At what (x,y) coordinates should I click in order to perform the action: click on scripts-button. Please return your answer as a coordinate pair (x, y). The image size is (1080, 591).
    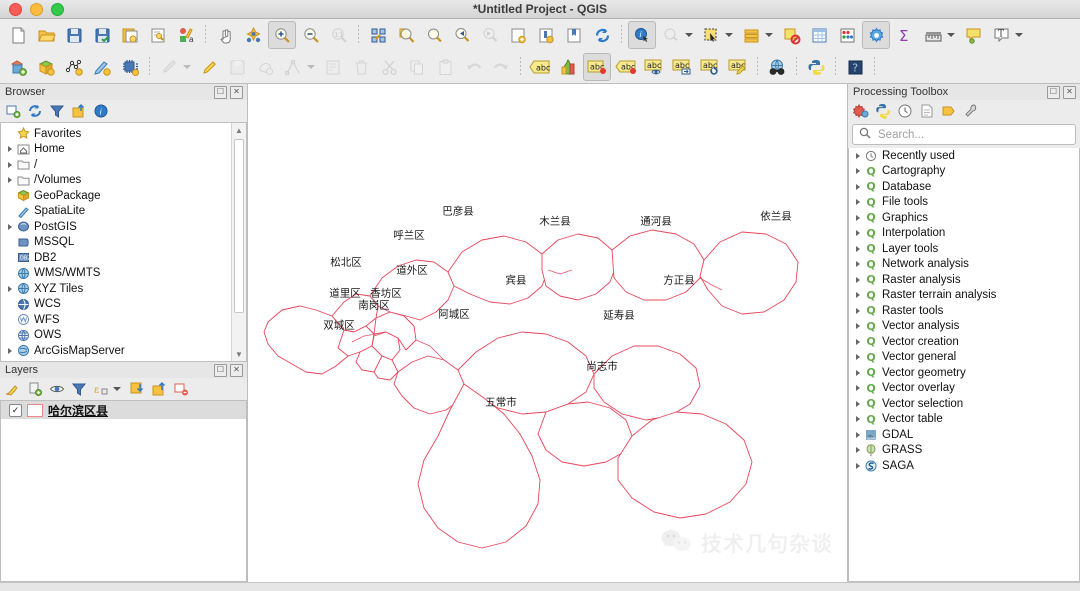
    Looking at the image, I should click on (883, 111).